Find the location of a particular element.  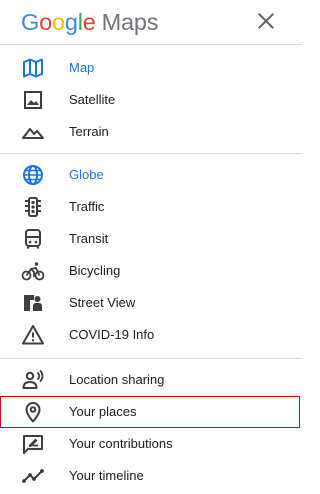

menu-item-globe: Globe is located at coordinates (151, 175).